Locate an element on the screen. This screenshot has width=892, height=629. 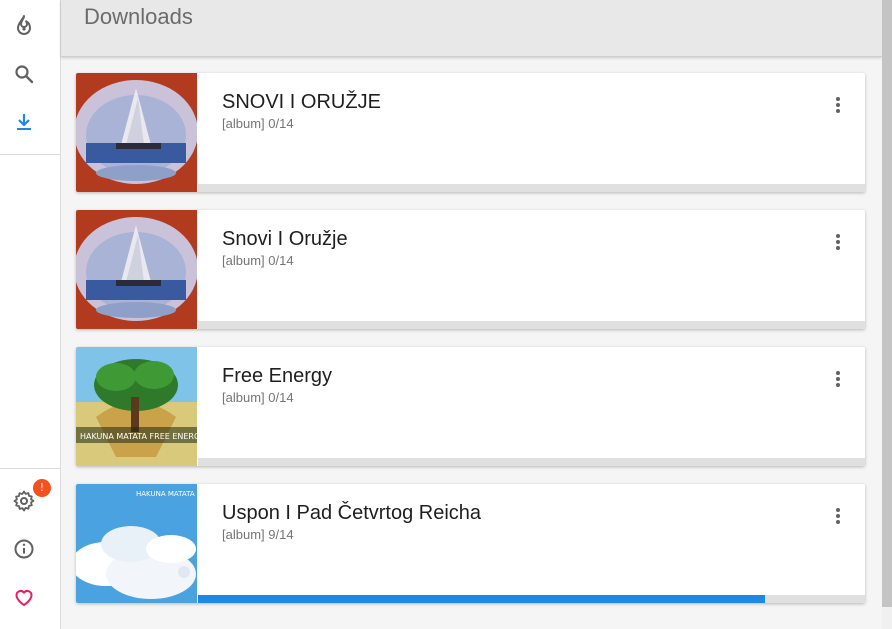
nav-search is located at coordinates (24, 74).